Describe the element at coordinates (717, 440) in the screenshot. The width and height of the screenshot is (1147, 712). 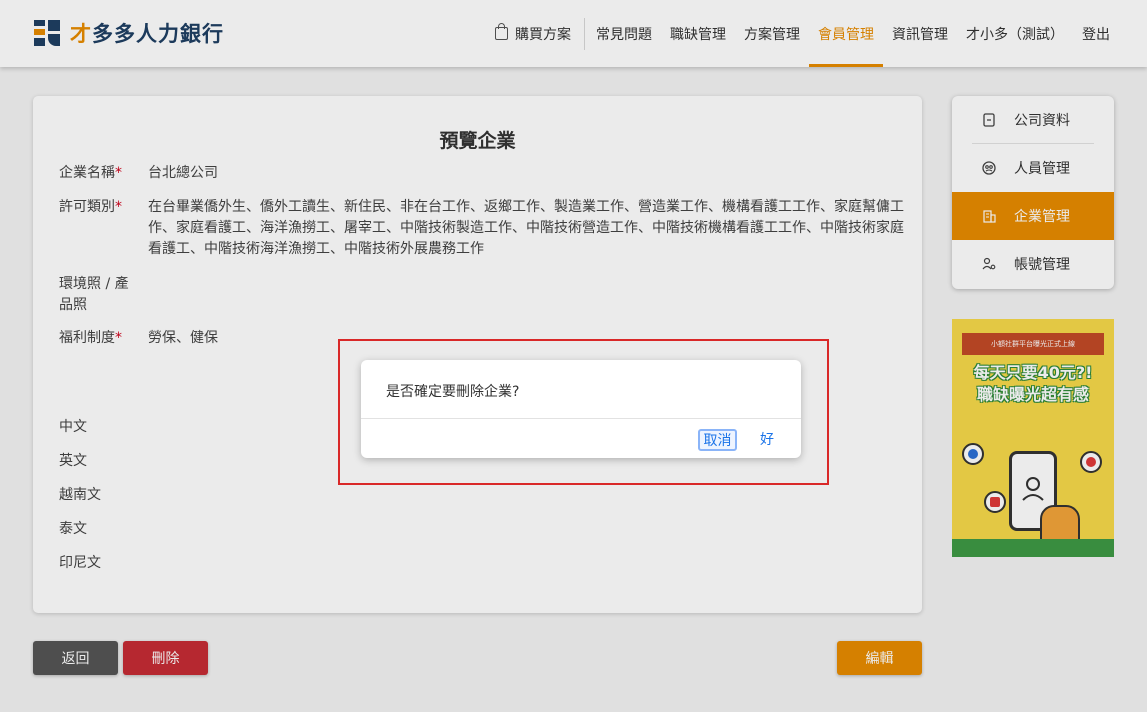
I see `dialog-cancel-button: 取消` at that location.